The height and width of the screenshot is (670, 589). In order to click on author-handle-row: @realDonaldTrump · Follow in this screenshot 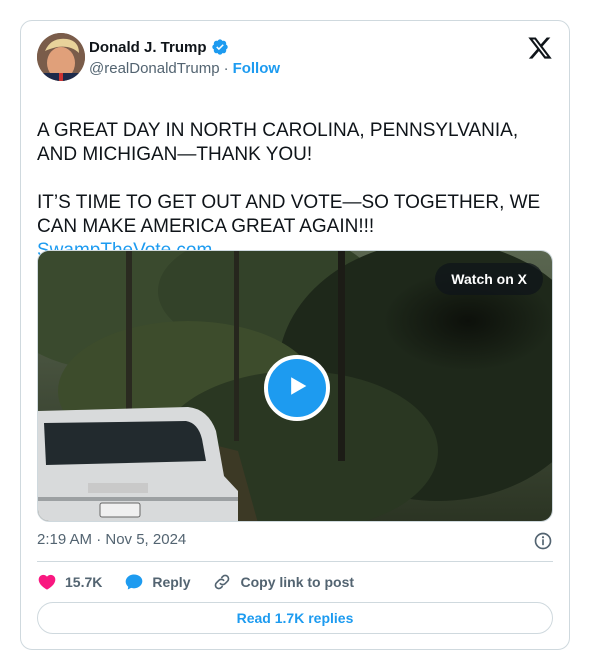, I will do `click(184, 68)`.